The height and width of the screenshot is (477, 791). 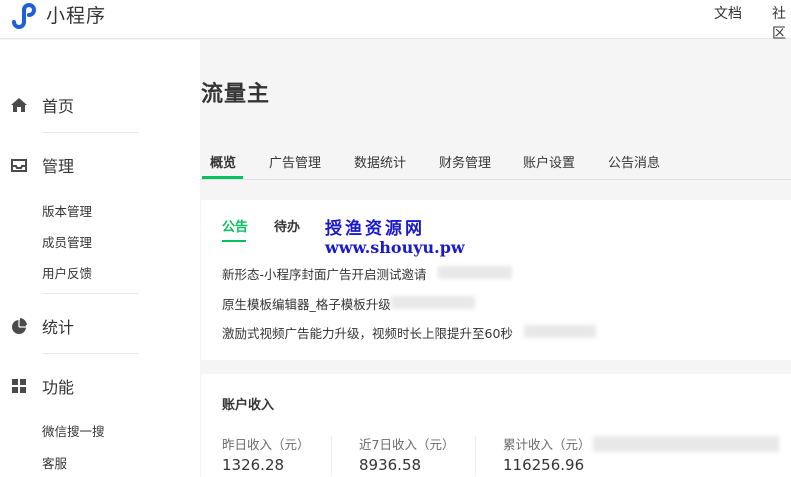 I want to click on pie-chart-icon, so click(x=19, y=326).